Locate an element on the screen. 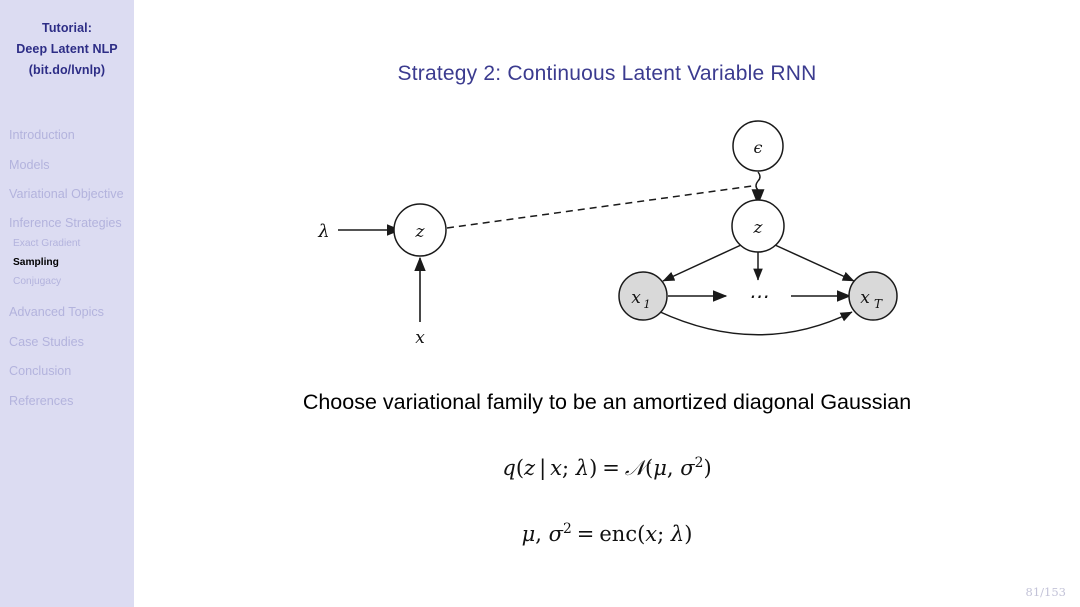  sidebar-item-conjugacy: Conjugacy is located at coordinates (67, 281).